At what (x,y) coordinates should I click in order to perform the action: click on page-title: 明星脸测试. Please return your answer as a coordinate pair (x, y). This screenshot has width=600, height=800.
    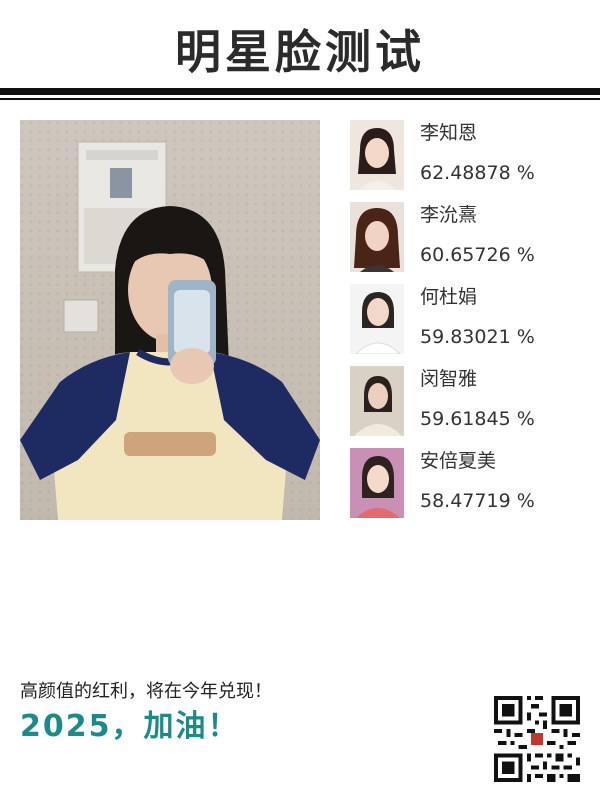
    Looking at the image, I should click on (300, 52).